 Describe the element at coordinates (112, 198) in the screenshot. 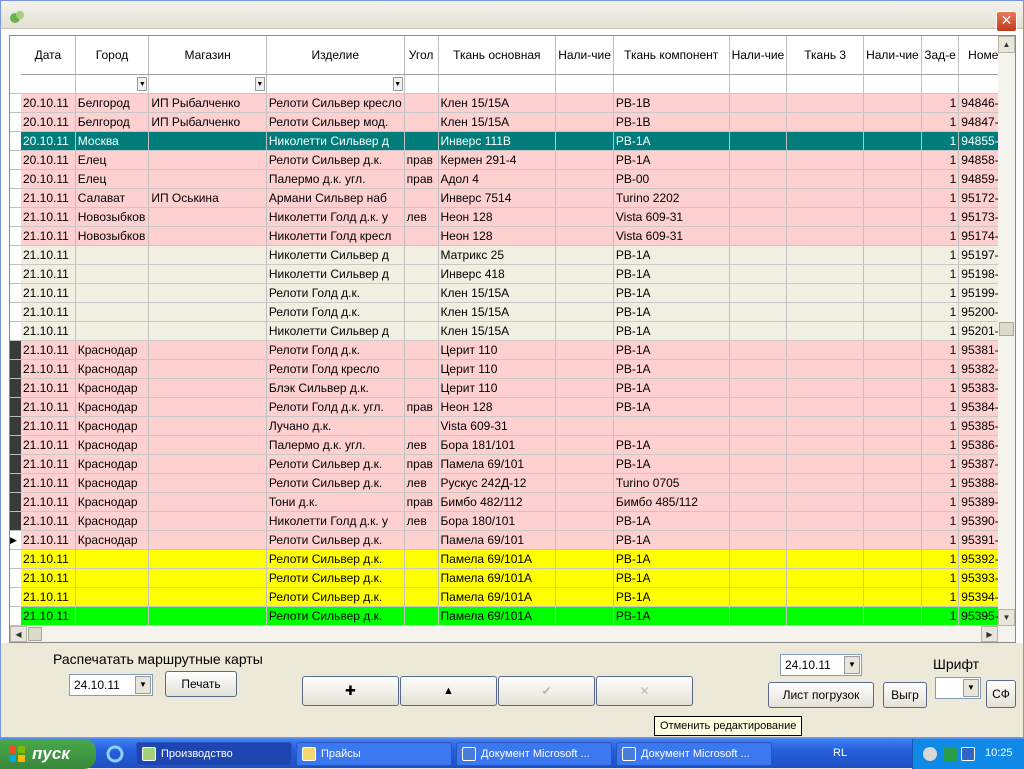

I see `table-cell: Салават` at that location.